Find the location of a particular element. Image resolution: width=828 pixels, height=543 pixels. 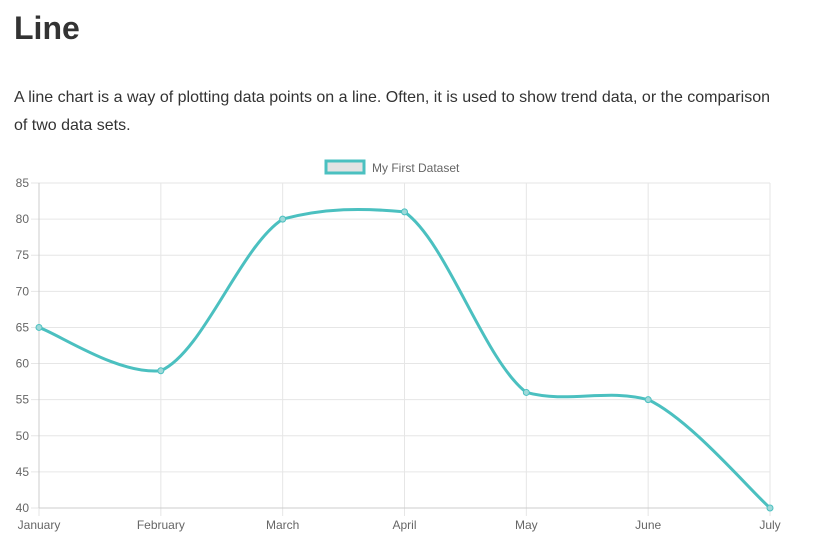

x-tick-label: February is located at coordinates (161, 525).